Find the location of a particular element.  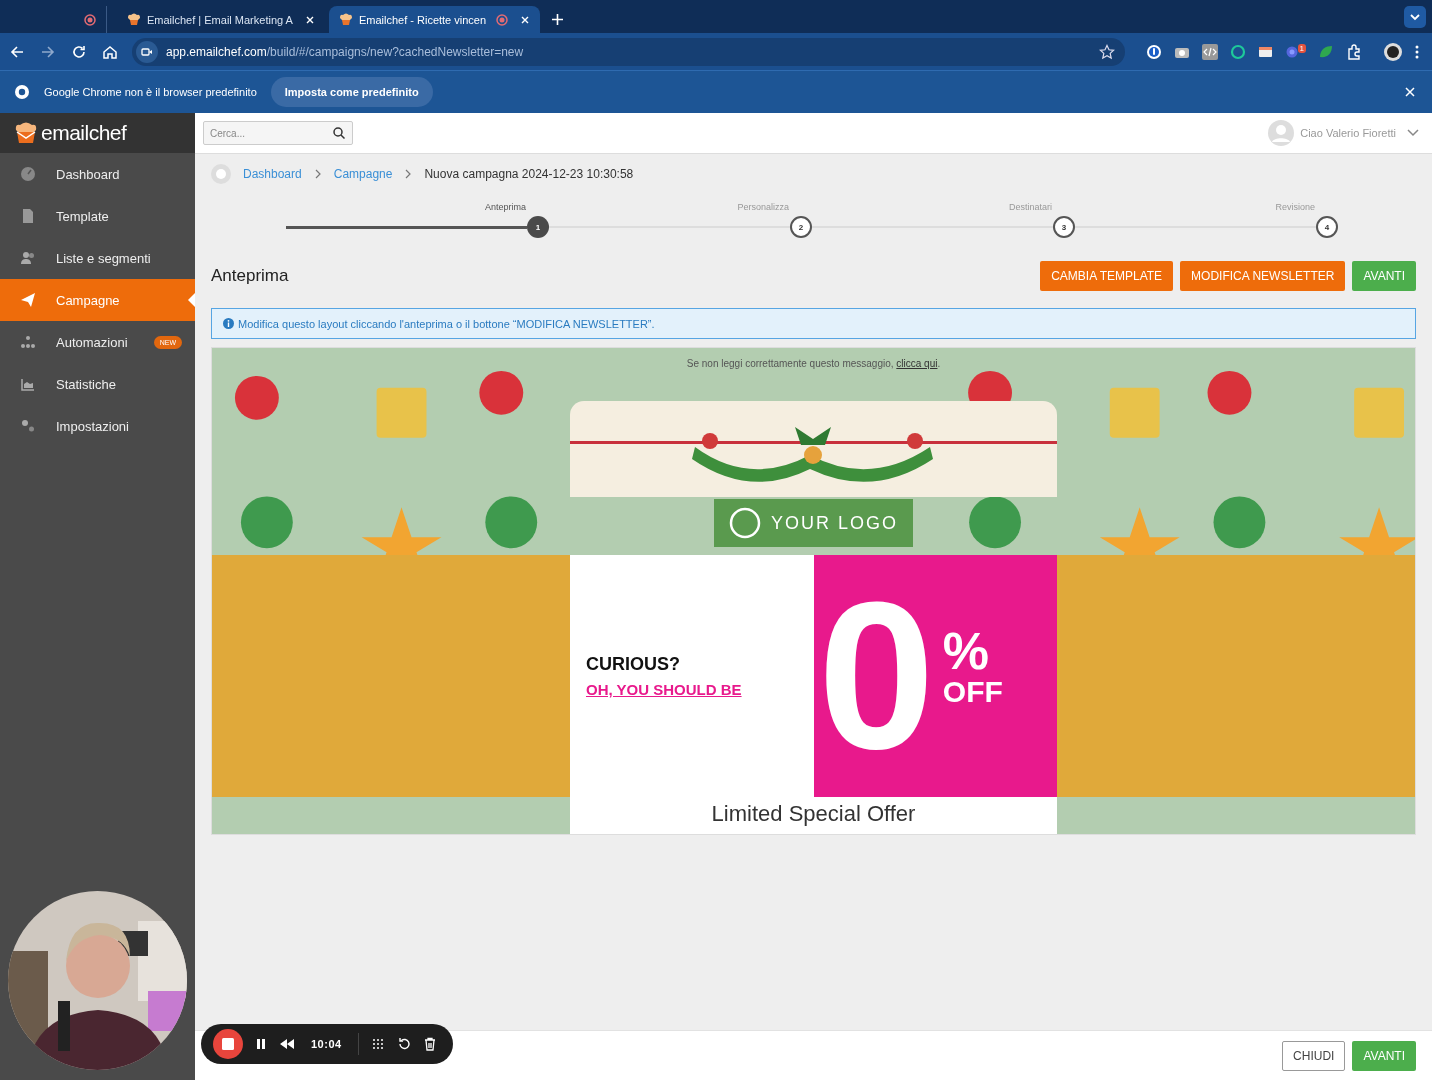

recording-time: 10:04 is located at coordinates (326, 1044).